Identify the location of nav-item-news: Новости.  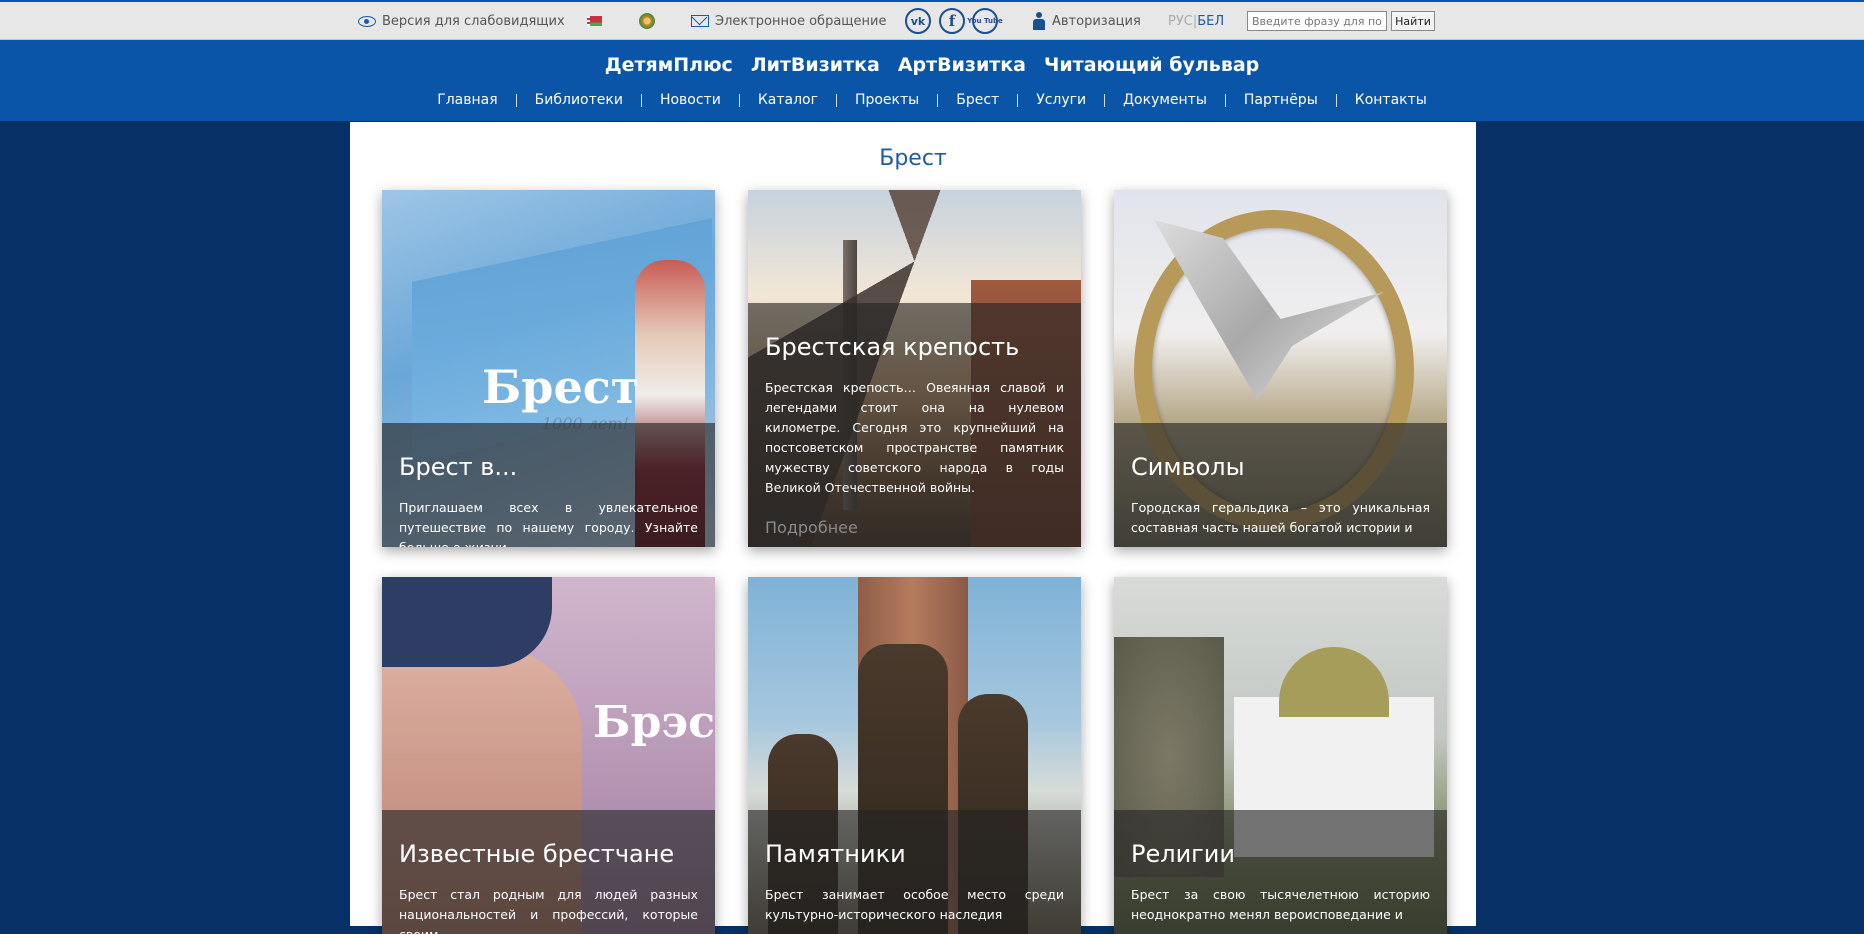
(690, 100).